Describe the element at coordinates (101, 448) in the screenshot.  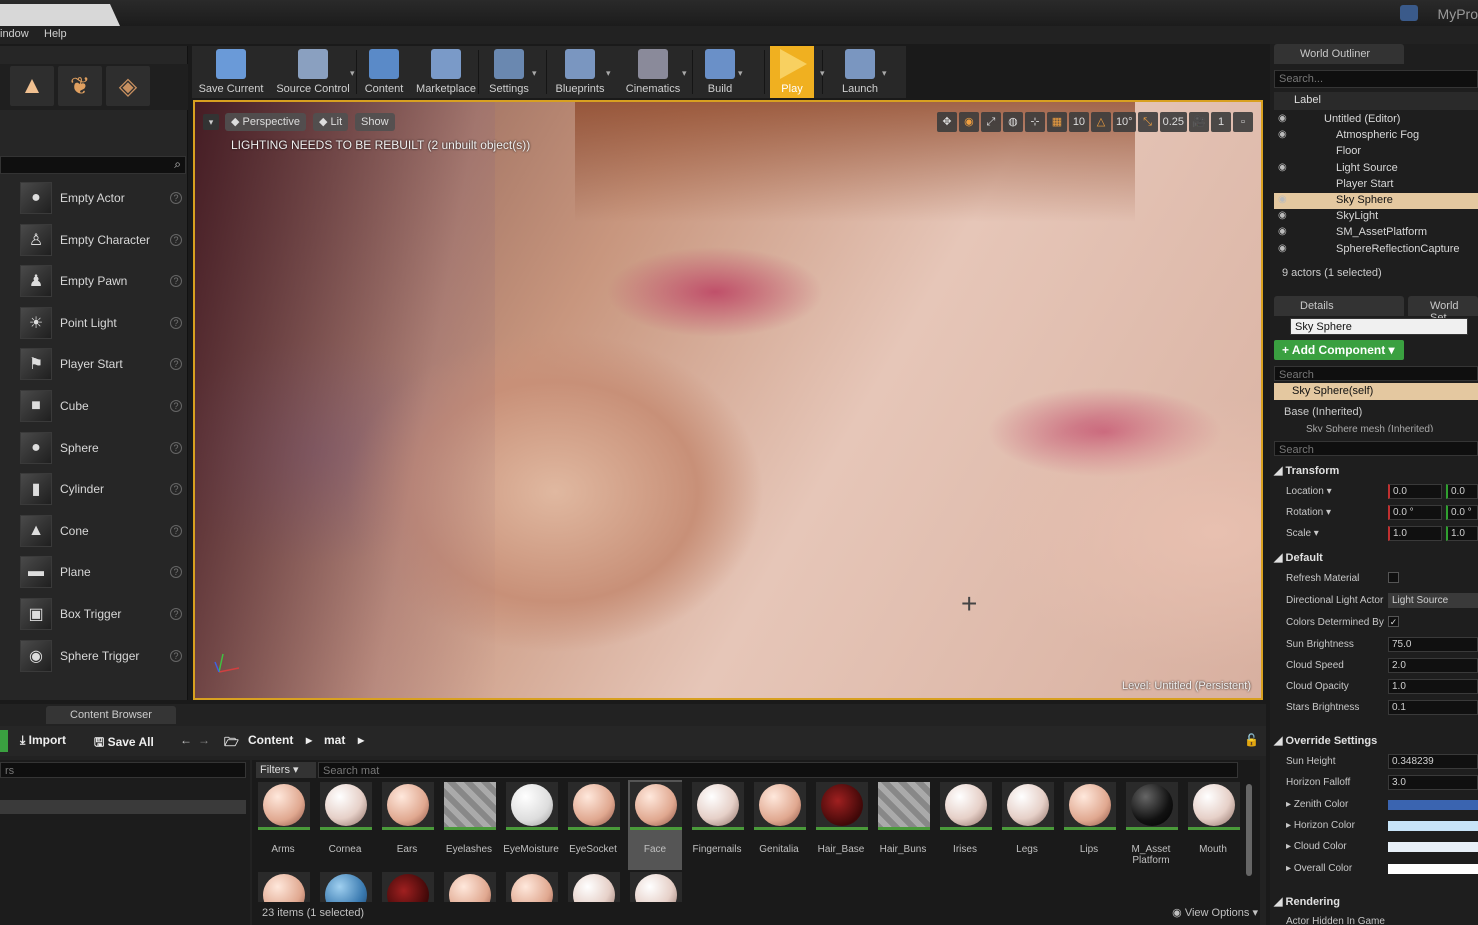
I see `place-item: ● Sphere?` at that location.